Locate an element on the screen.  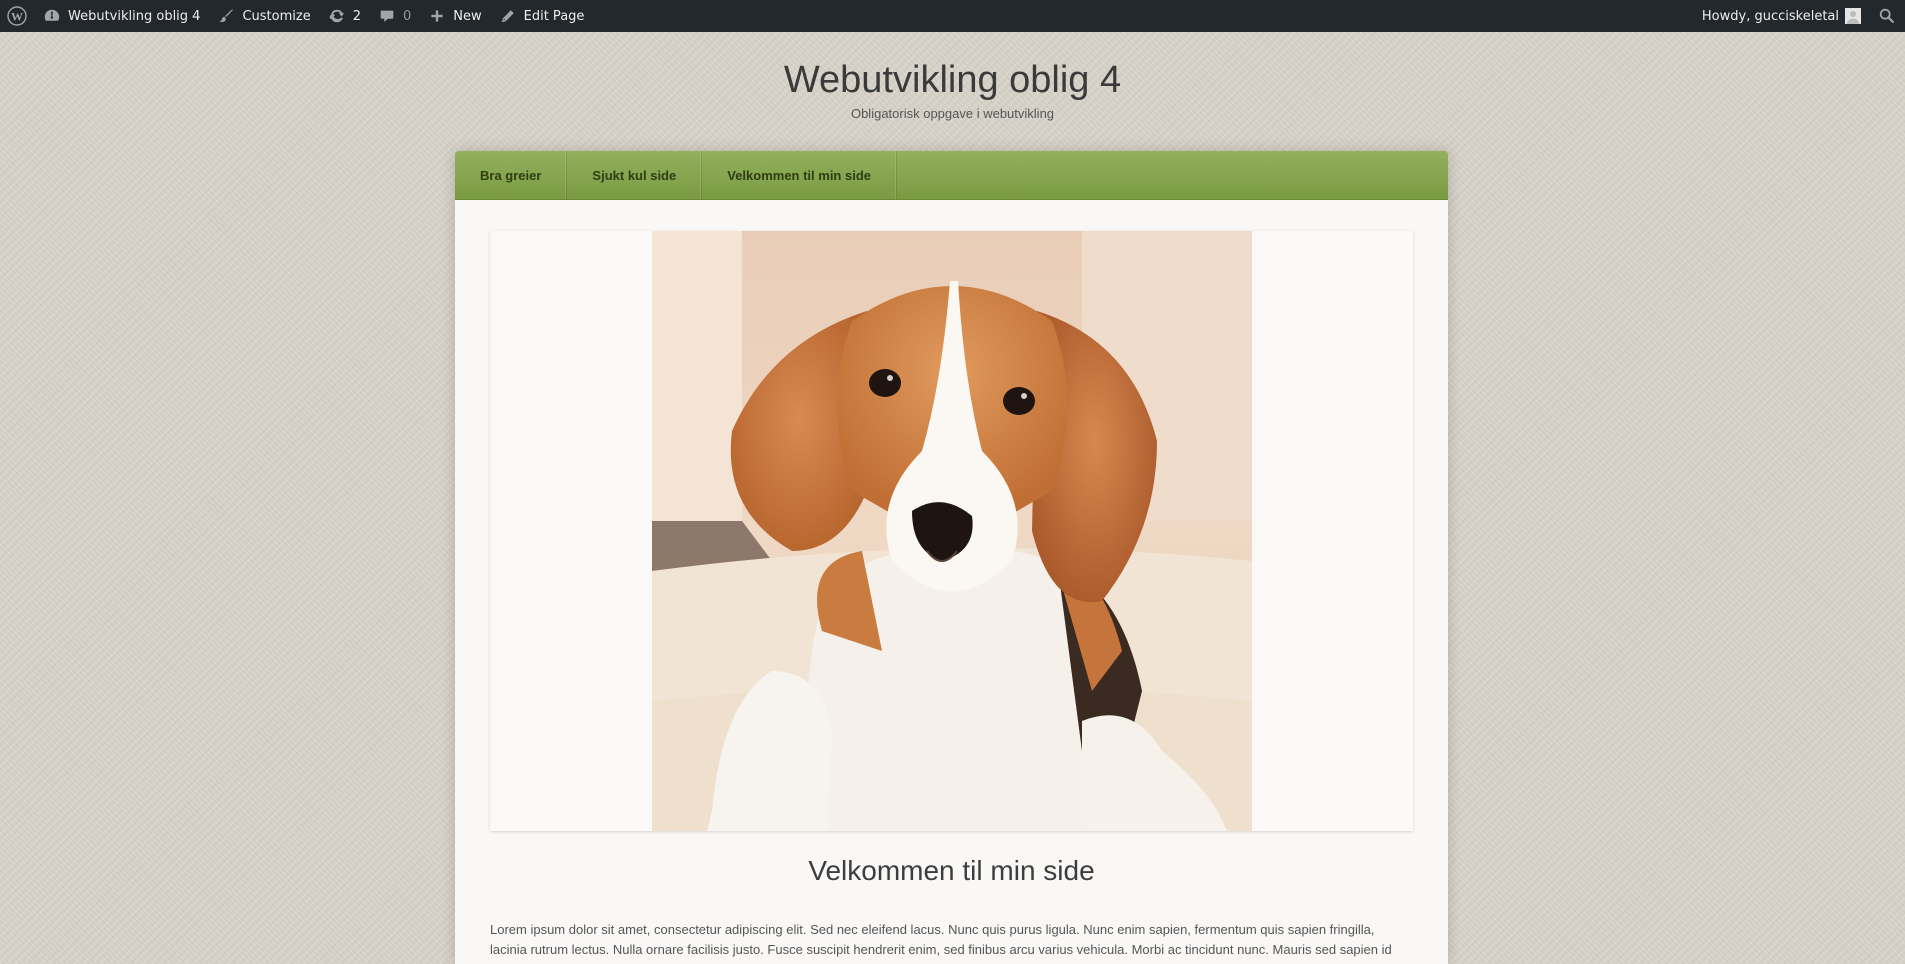
edit-page-link: Edit Page is located at coordinates (541, 16).